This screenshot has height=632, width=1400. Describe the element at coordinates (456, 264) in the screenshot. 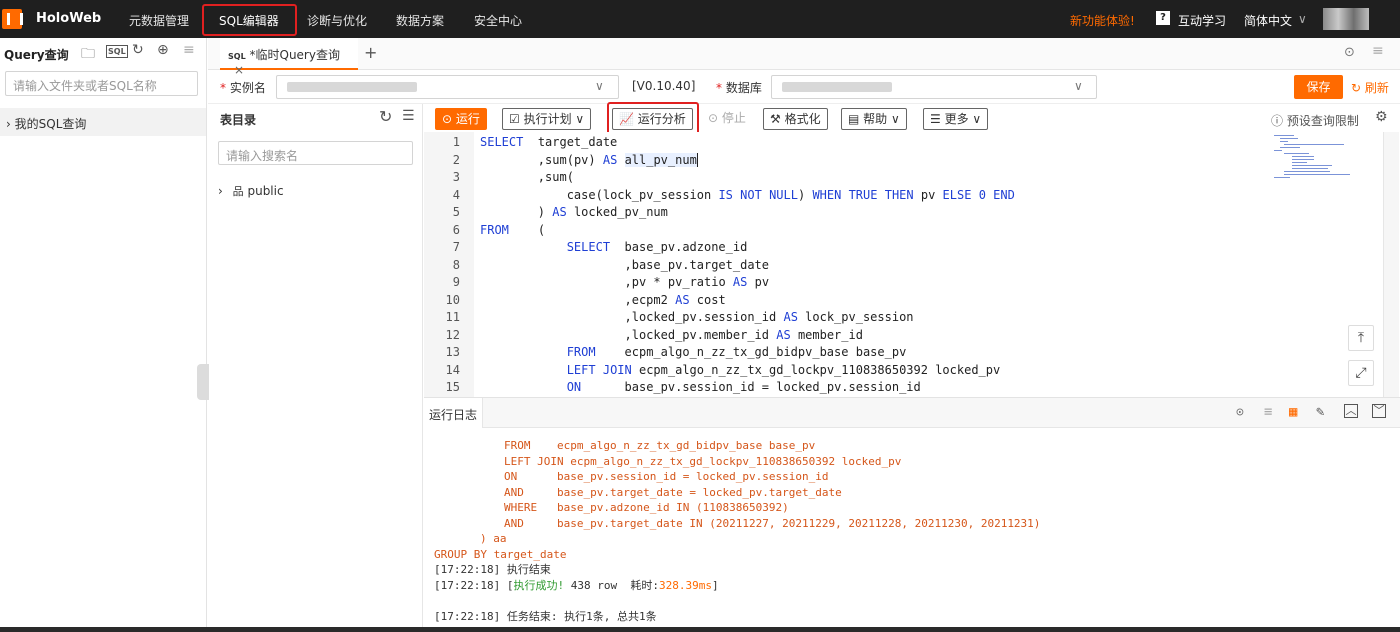

I see `line-number: 8` at that location.